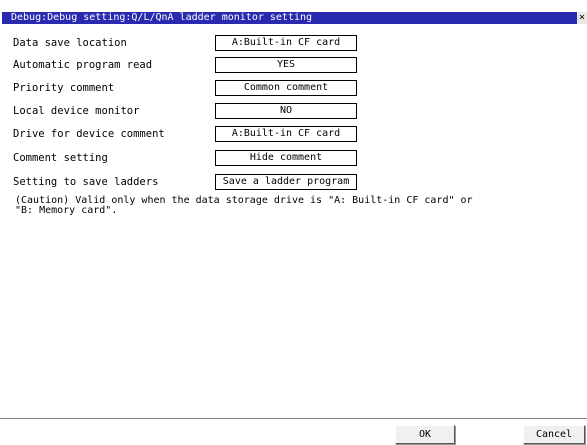  I want to click on caution-line-2: "B: Memory card"., so click(66, 210).